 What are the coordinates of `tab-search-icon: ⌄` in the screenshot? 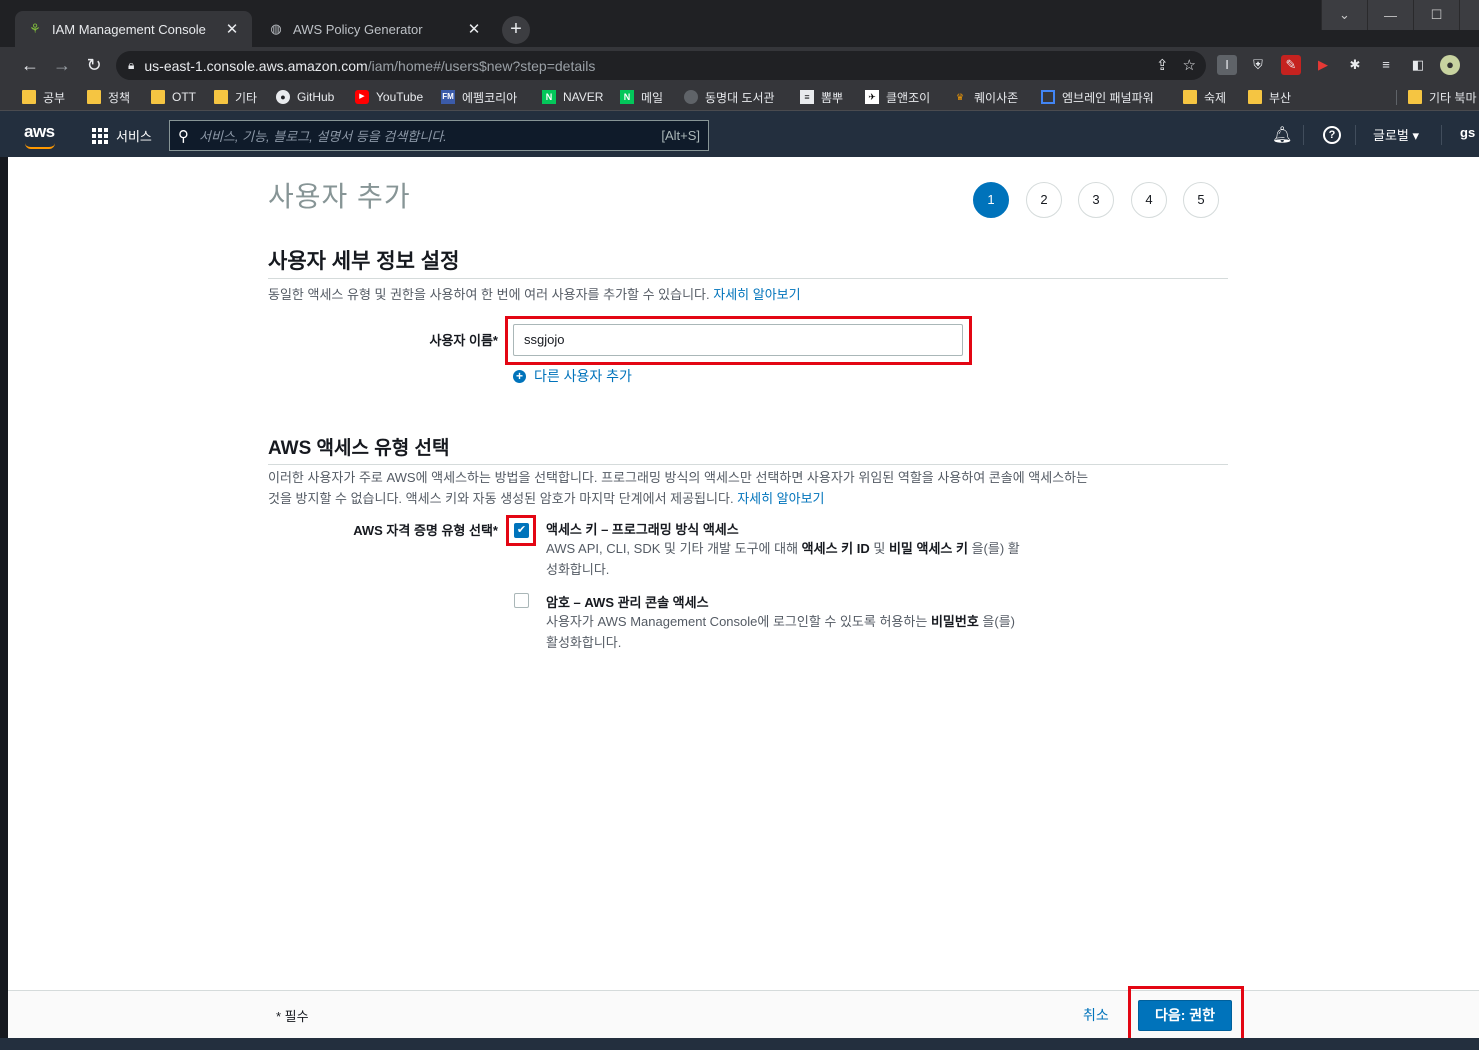 It's located at (1344, 15).